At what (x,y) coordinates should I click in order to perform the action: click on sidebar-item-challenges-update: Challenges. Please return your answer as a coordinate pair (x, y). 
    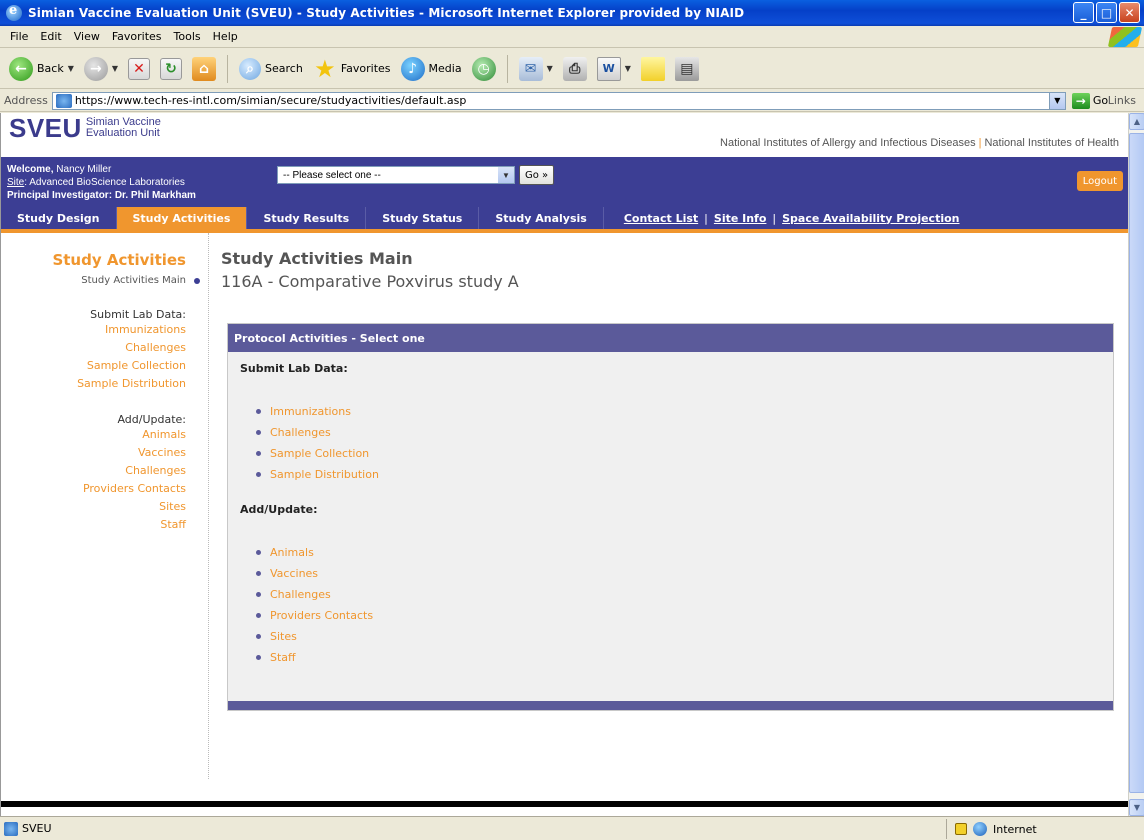
    Looking at the image, I should click on (93, 471).